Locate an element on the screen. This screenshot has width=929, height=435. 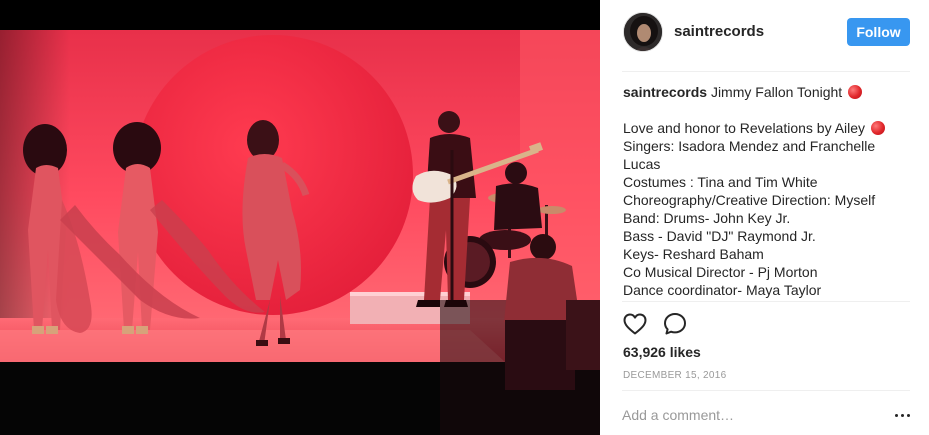
caption-line: Co Musical Director - Pj Morton is located at coordinates (720, 272).